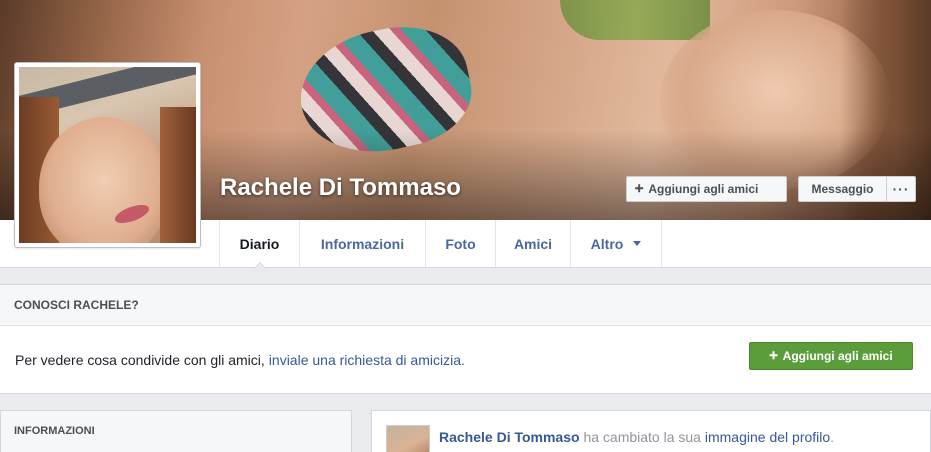  I want to click on tab-diario: Diario, so click(259, 243).